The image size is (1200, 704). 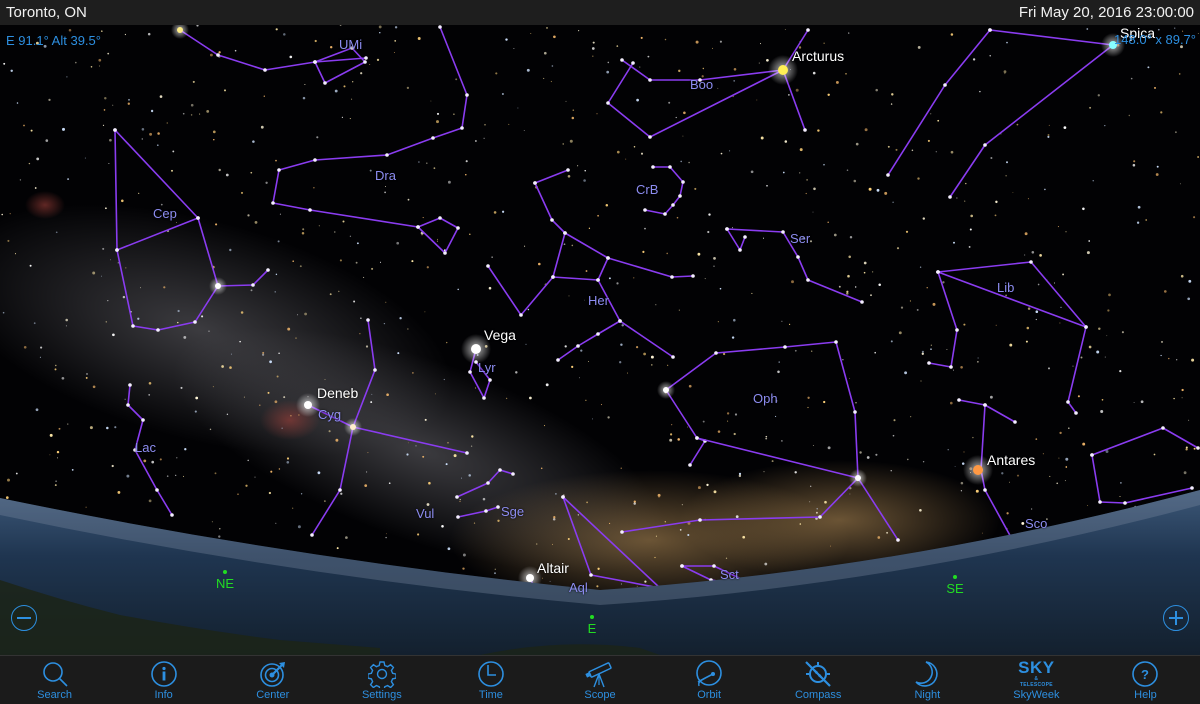 I want to click on constellation-label: Sct, so click(x=729, y=574).